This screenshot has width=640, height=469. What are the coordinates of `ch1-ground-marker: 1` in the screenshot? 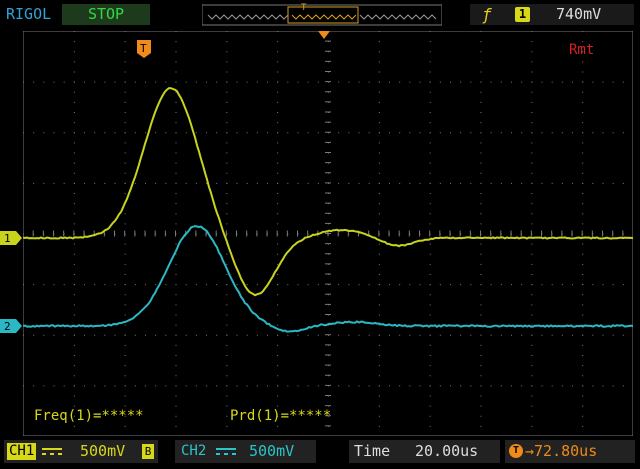 It's located at (11, 238).